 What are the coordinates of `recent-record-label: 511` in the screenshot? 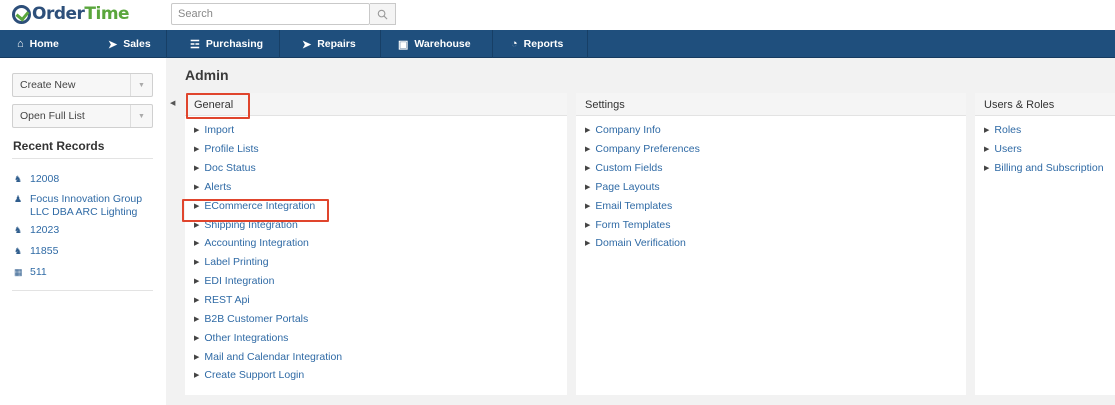 It's located at (38, 272).